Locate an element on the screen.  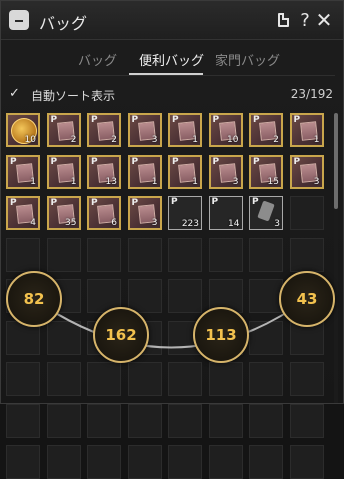
value-node-162: 162 is located at coordinates (121, 335).